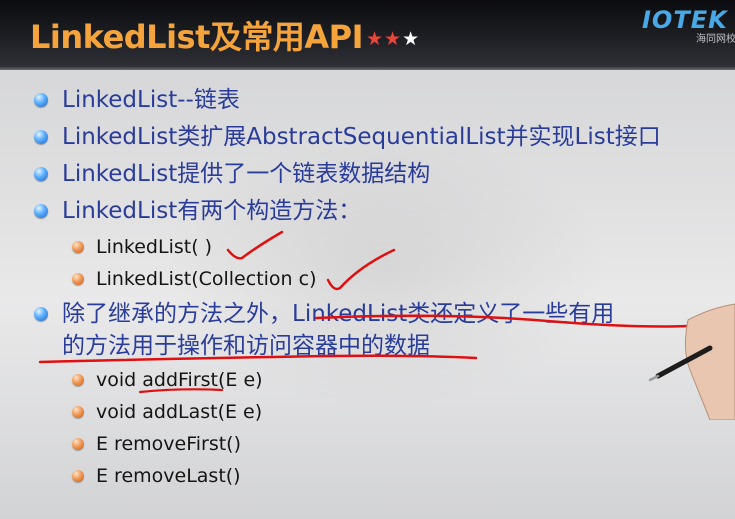 This screenshot has height=519, width=735. What do you see at coordinates (154, 247) in the screenshot?
I see `constructor-default: LinkedList( )` at bounding box center [154, 247].